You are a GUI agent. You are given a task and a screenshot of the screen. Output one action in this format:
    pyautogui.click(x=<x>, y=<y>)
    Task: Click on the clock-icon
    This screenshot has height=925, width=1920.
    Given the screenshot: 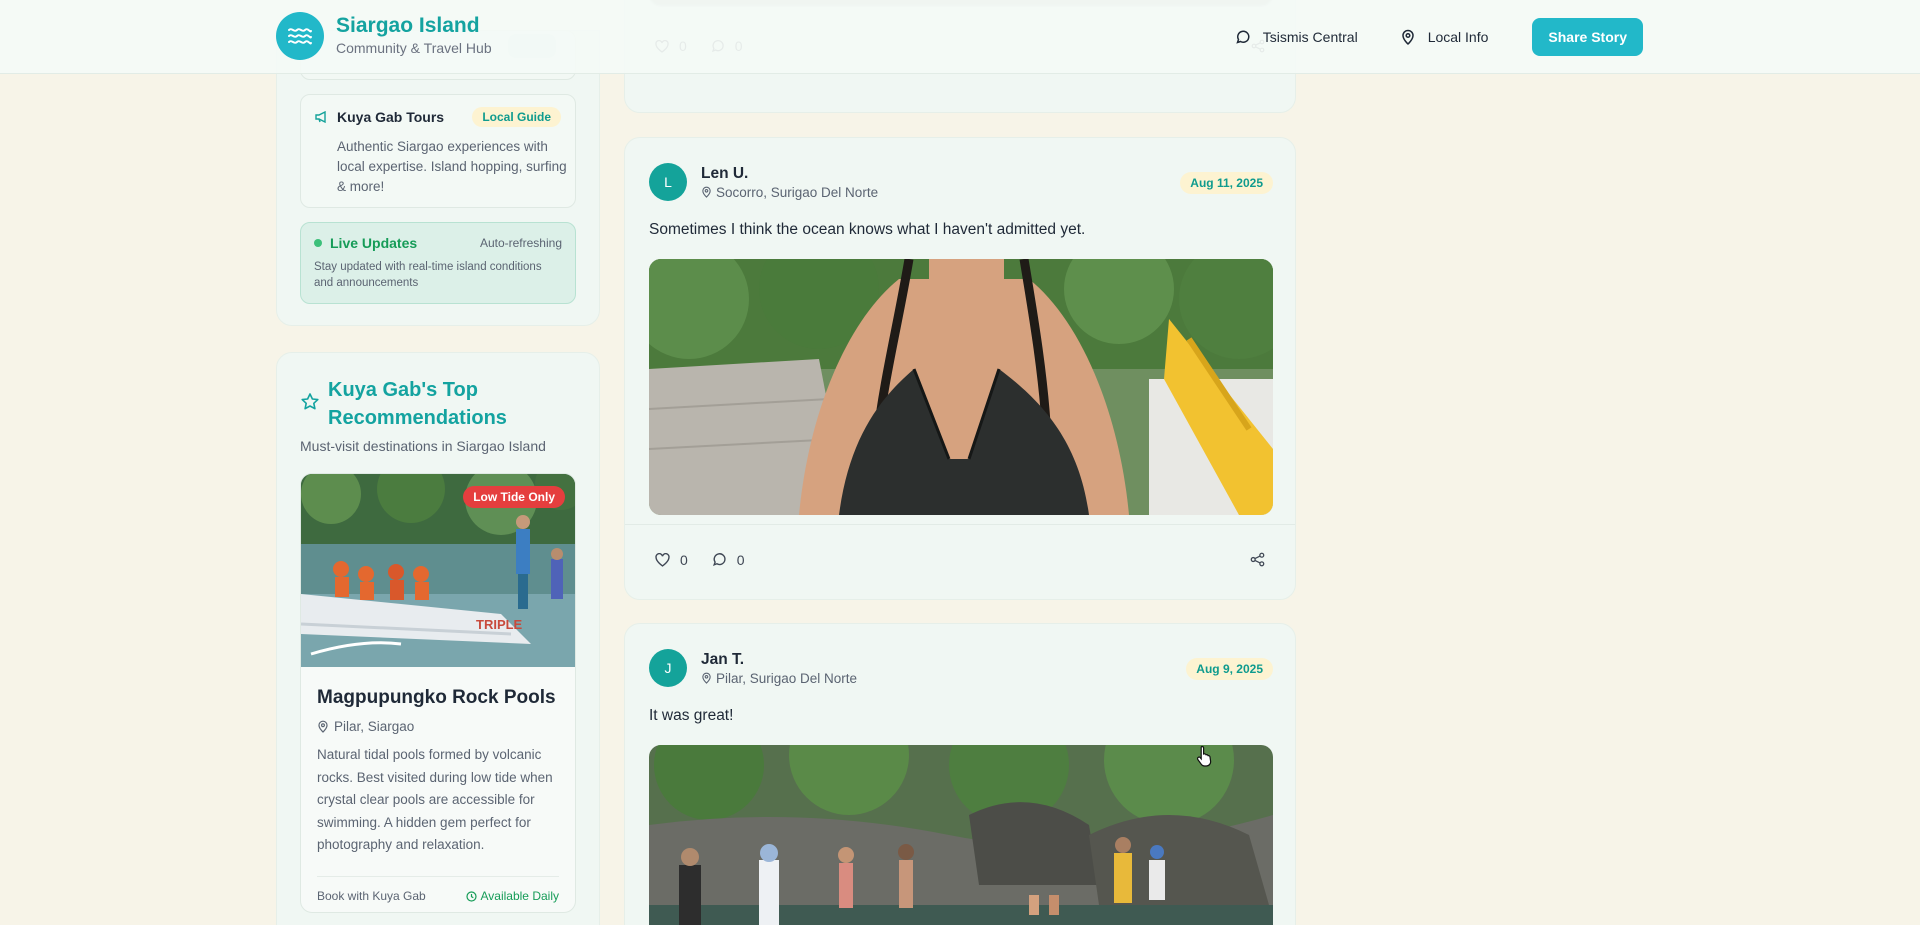 What is the action you would take?
    pyautogui.click(x=471, y=896)
    